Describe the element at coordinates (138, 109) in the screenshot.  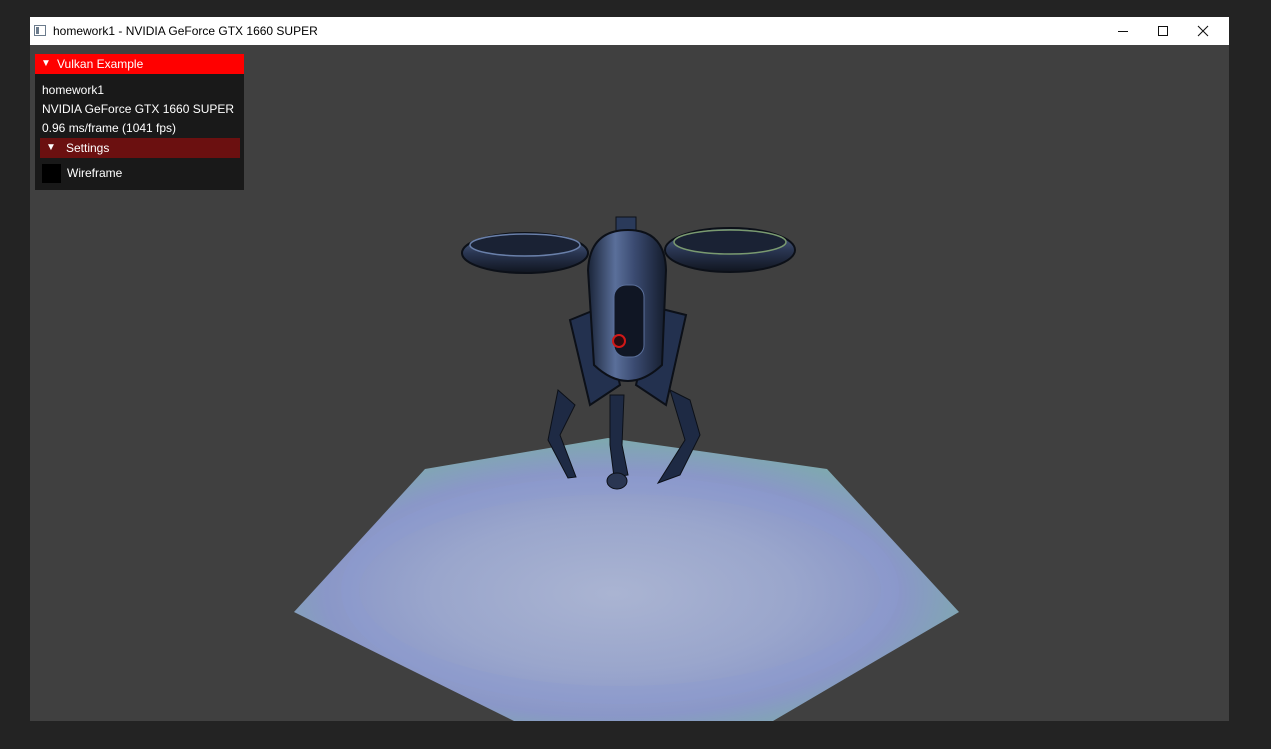
I see `device-name: NVIDIA GeForce GTX 1660 SUPER` at that location.